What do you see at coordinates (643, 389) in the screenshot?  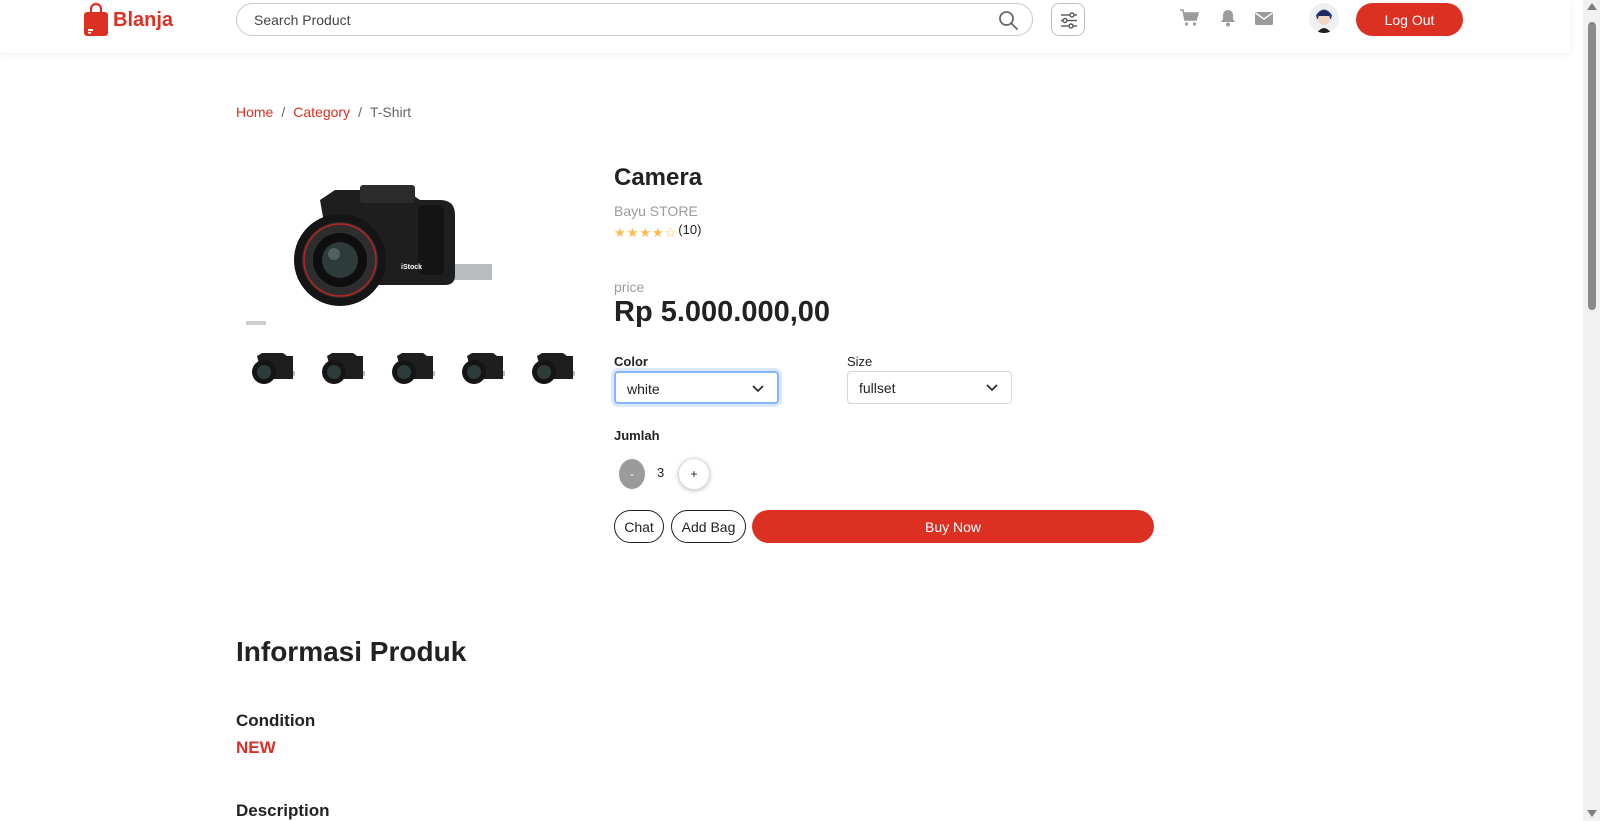 I see `color-select-value: white` at bounding box center [643, 389].